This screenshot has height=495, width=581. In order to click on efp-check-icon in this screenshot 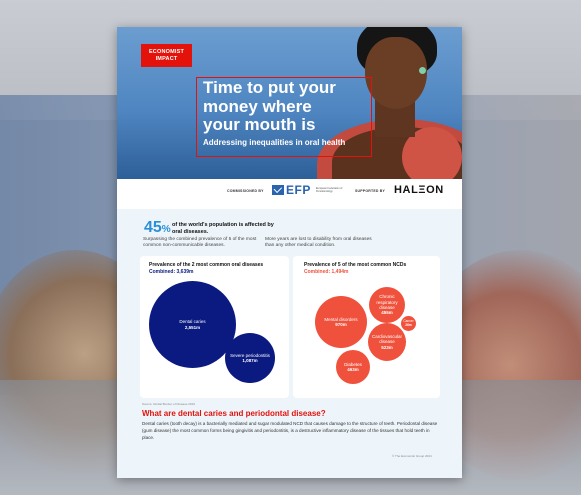, I will do `click(278, 190)`.